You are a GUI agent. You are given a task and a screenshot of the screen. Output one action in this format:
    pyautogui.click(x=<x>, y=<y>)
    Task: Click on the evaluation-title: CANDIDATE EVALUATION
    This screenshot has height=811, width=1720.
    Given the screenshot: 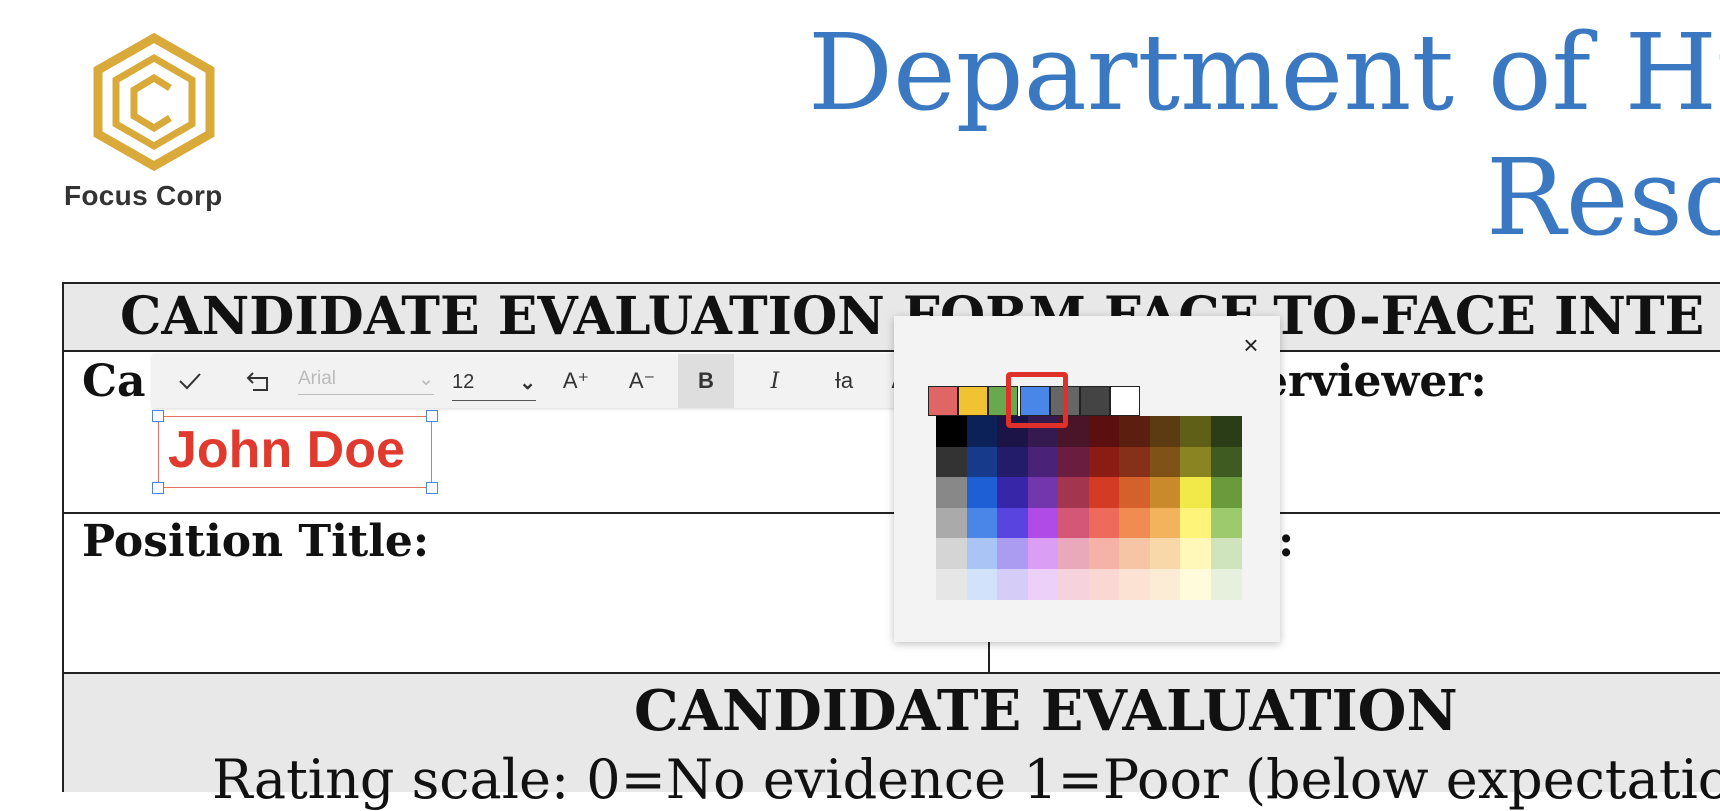 What is the action you would take?
    pyautogui.click(x=1046, y=711)
    